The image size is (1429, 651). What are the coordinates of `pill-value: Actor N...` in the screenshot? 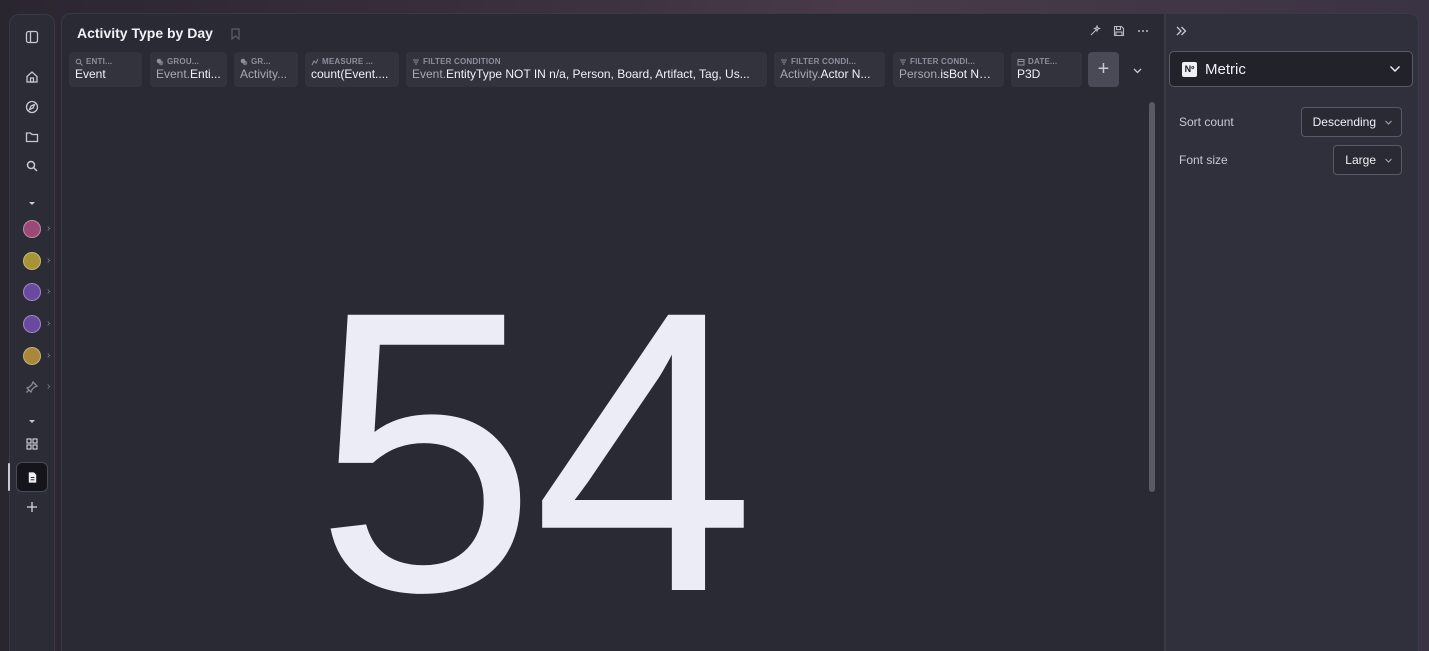 It's located at (845, 74).